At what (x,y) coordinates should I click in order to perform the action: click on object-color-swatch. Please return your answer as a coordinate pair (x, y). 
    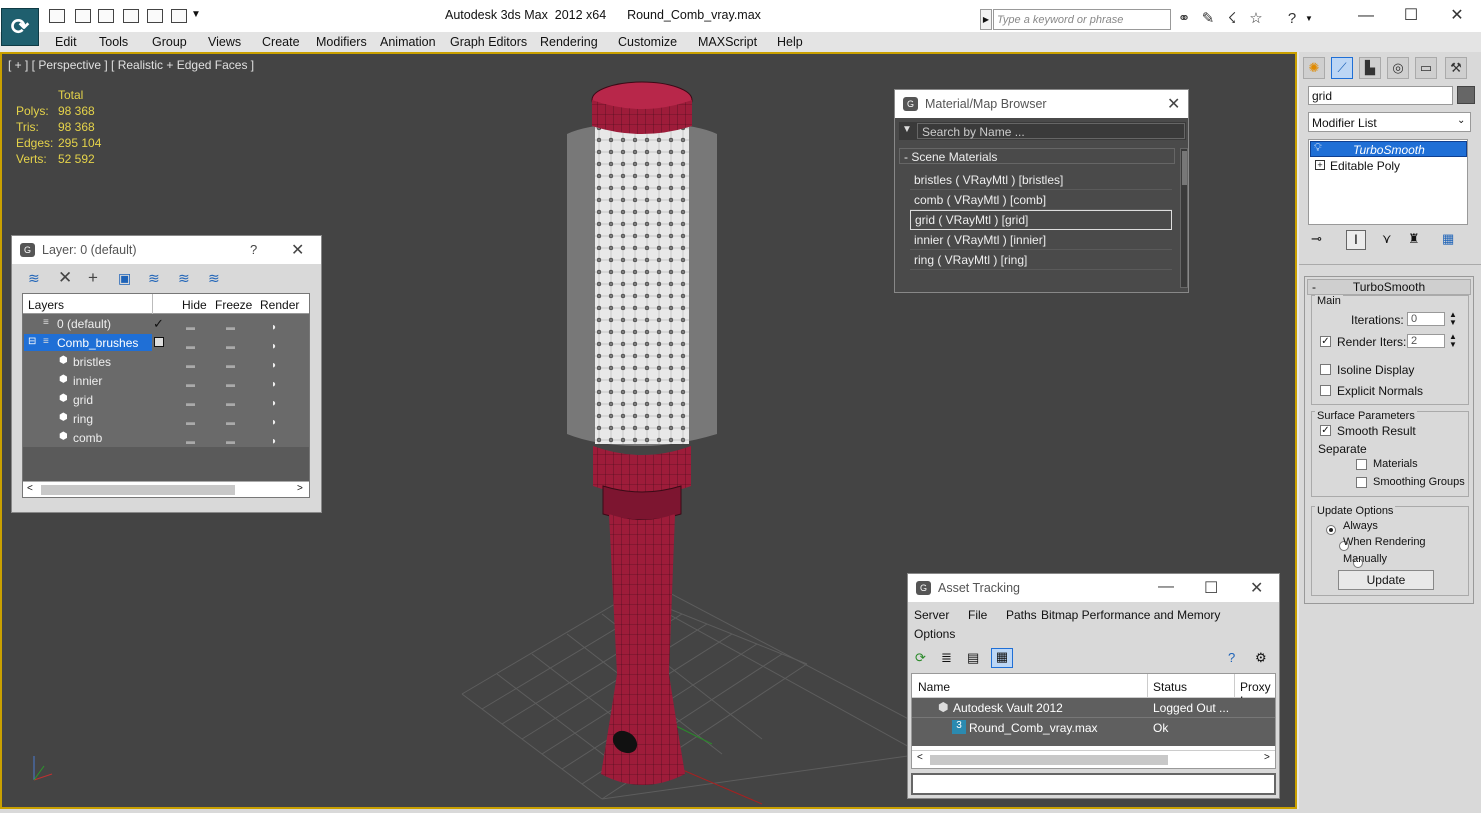
    Looking at the image, I should click on (1466, 95).